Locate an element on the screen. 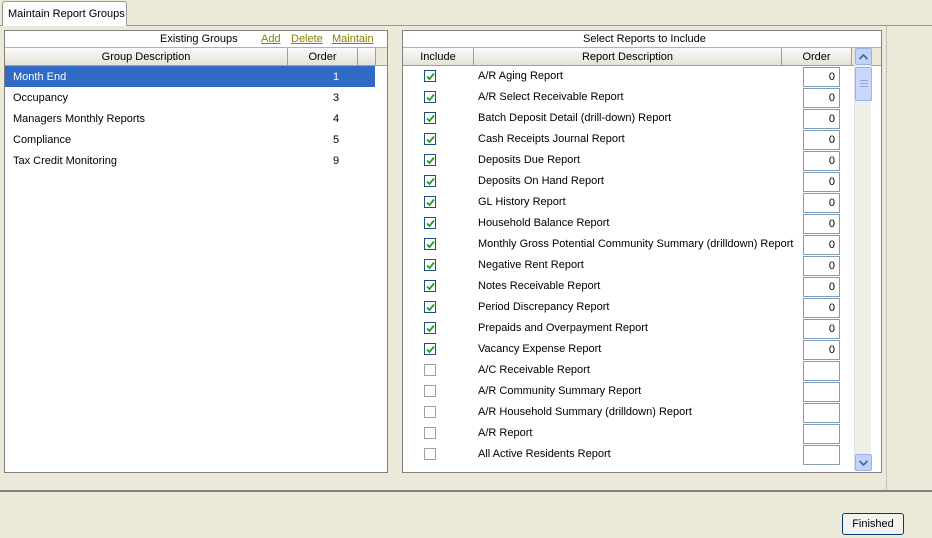 The width and height of the screenshot is (932, 538). group-row: Managers Monthly Reports 4 is located at coordinates (196, 118).